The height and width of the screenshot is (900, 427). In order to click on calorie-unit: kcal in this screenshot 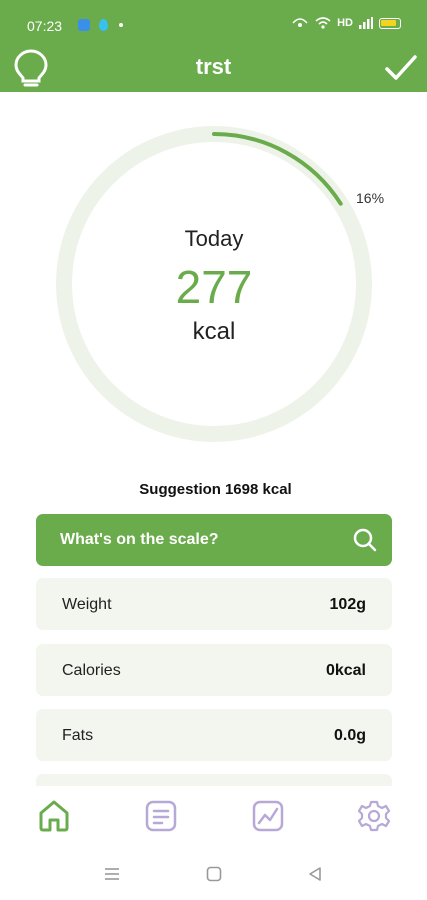, I will do `click(214, 331)`.